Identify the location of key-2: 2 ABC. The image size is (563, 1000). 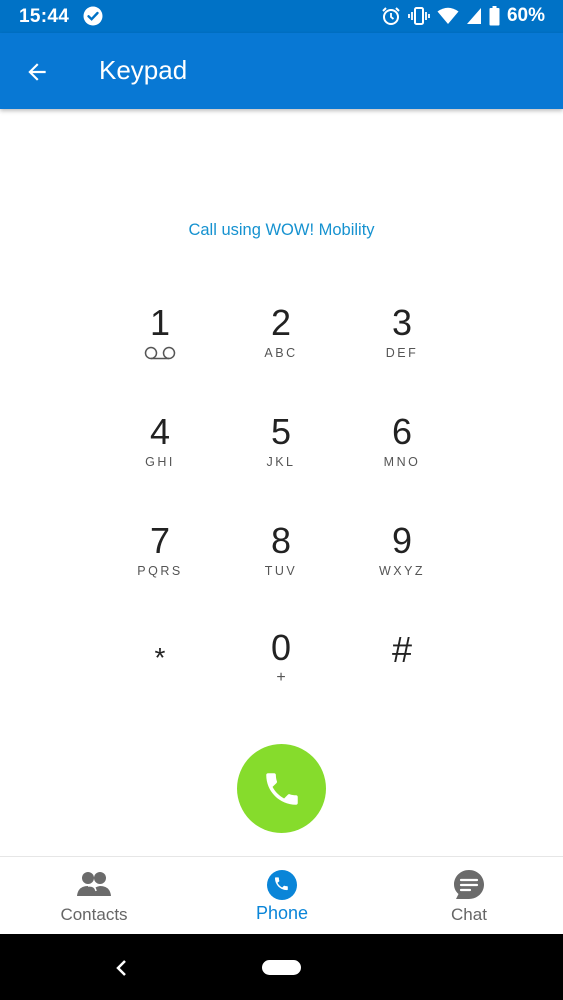
(281, 348).